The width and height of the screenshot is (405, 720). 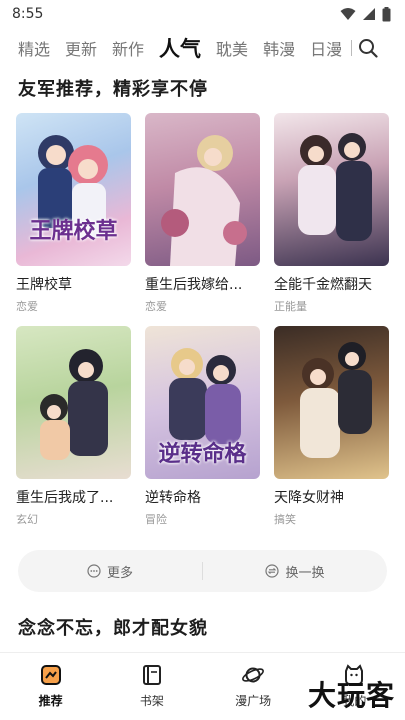 What do you see at coordinates (305, 573) in the screenshot?
I see `refresh-label: 换一换` at bounding box center [305, 573].